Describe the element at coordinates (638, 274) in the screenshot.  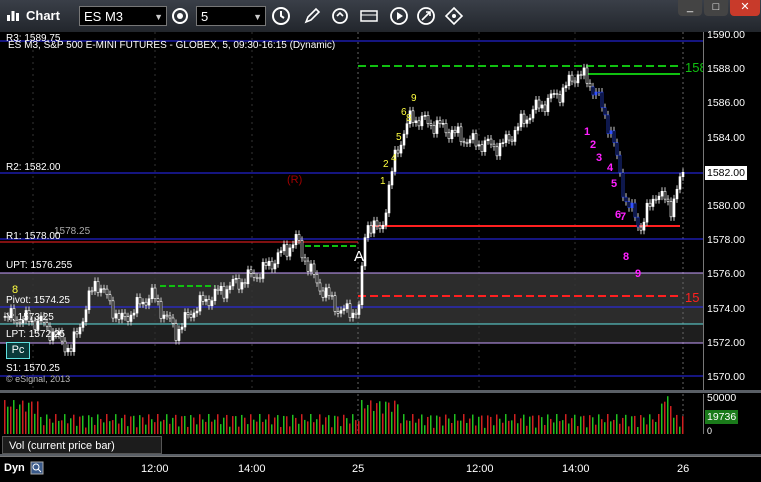
I see `dseq-9: 9` at that location.